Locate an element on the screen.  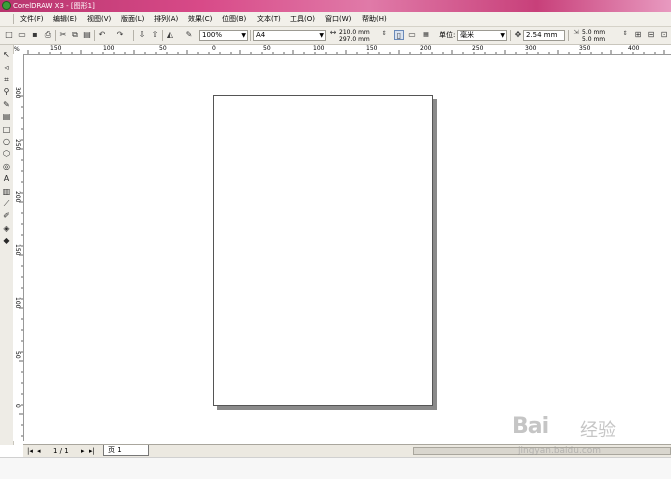
page-width-value: 210.0 mm is located at coordinates (354, 32).